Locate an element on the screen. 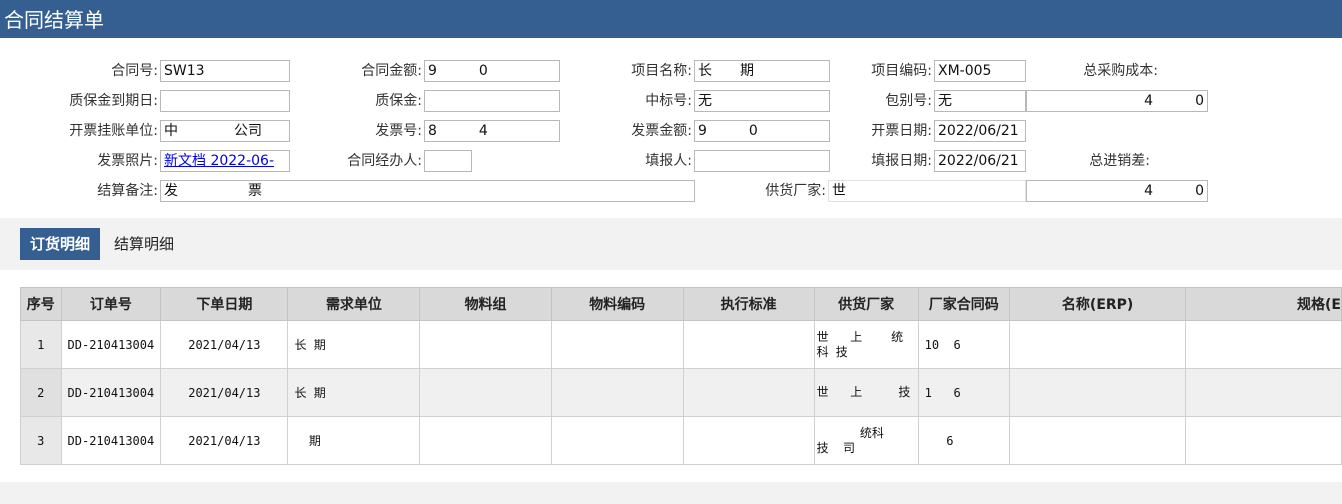  invoice-unit-field: 中 公司 is located at coordinates (225, 131).